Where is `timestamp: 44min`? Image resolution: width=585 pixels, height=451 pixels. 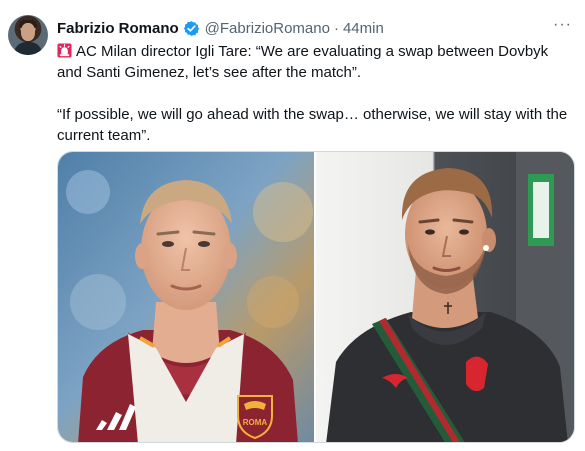
timestamp: 44min is located at coordinates (363, 28).